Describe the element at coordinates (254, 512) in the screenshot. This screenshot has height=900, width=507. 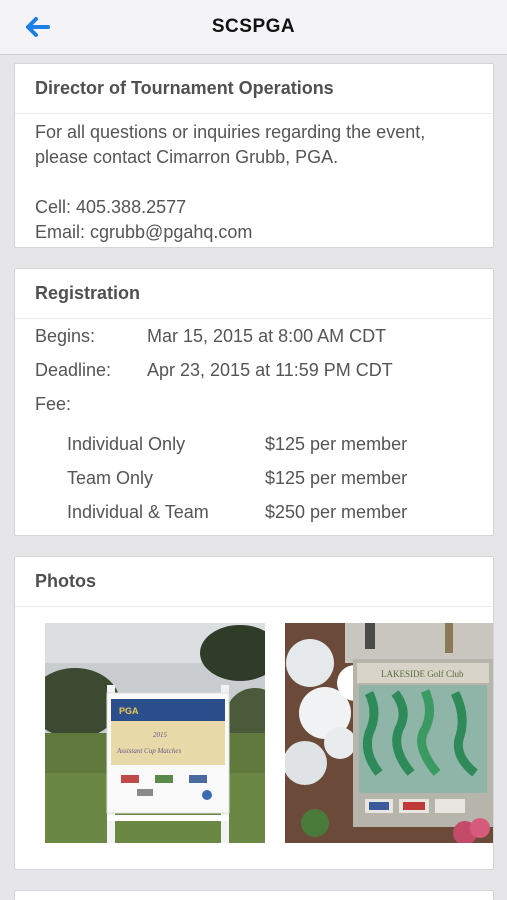
I see `fee-item: Individual & Team $250 per member` at that location.